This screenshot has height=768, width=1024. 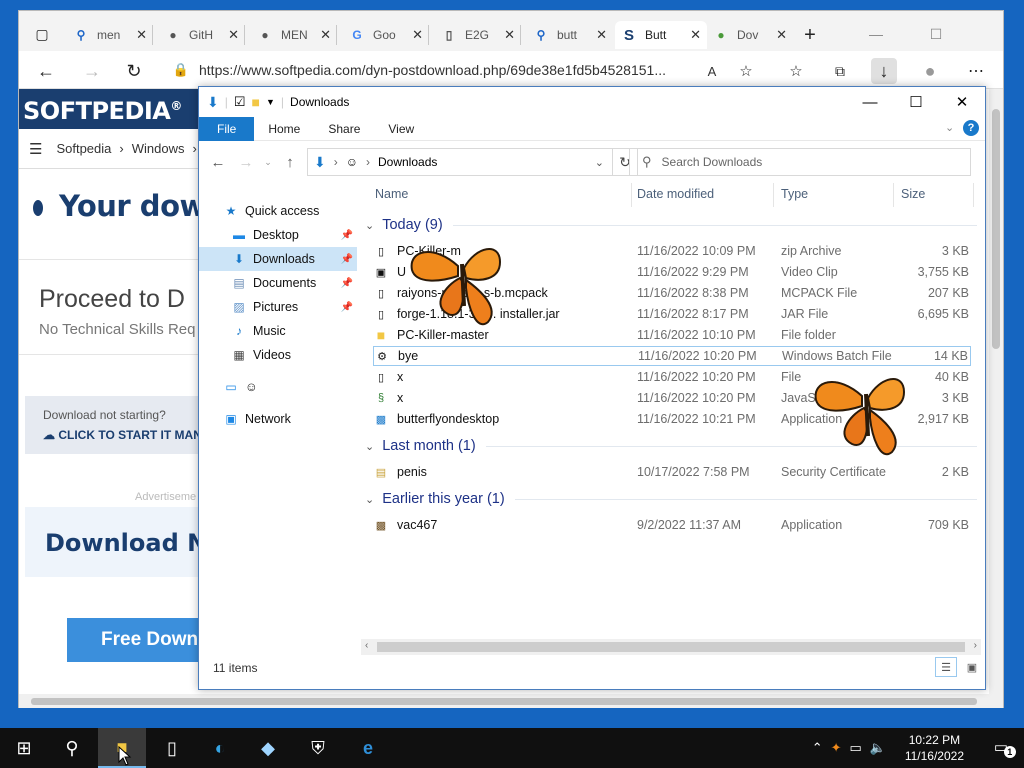 I want to click on file-date: 11/16/2022 8:38 PM, so click(x=693, y=293).